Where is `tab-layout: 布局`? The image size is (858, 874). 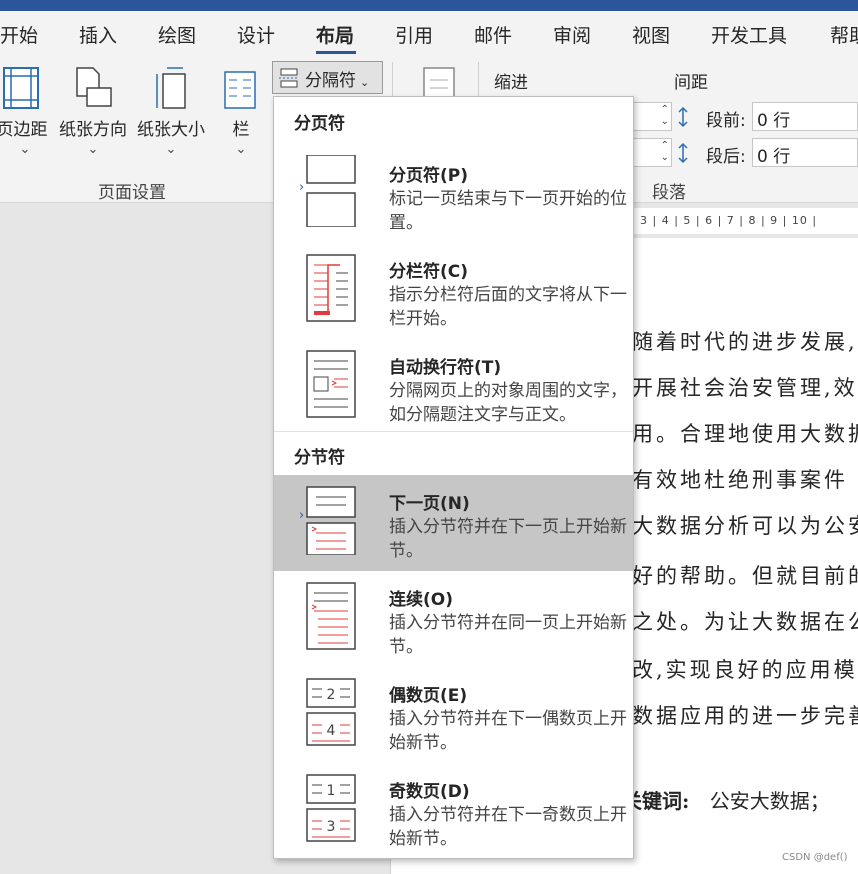
tab-layout: 布局 is located at coordinates (335, 34).